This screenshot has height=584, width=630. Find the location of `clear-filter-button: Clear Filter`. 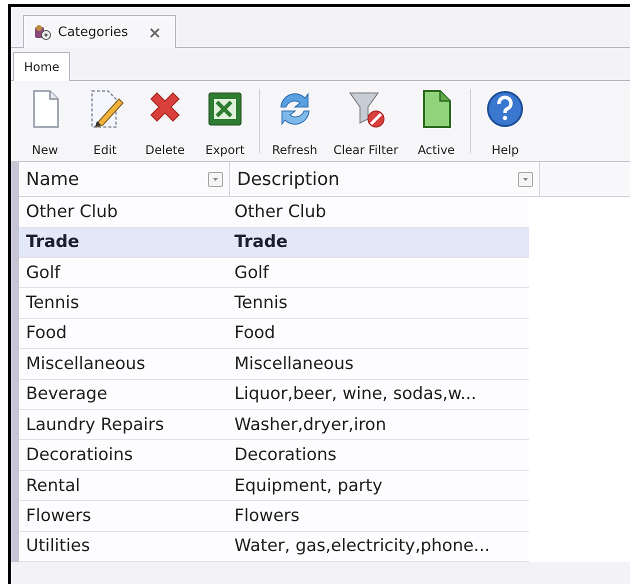

clear-filter-button: Clear Filter is located at coordinates (365, 121).